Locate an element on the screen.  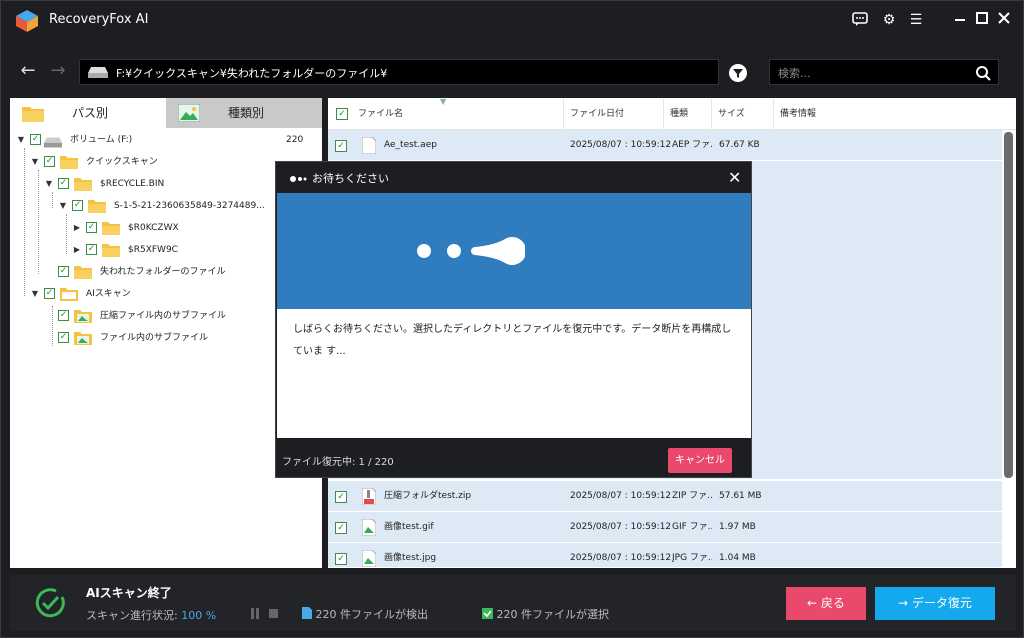
tree-label: $RECYCLE.BIN is located at coordinates (132, 184).